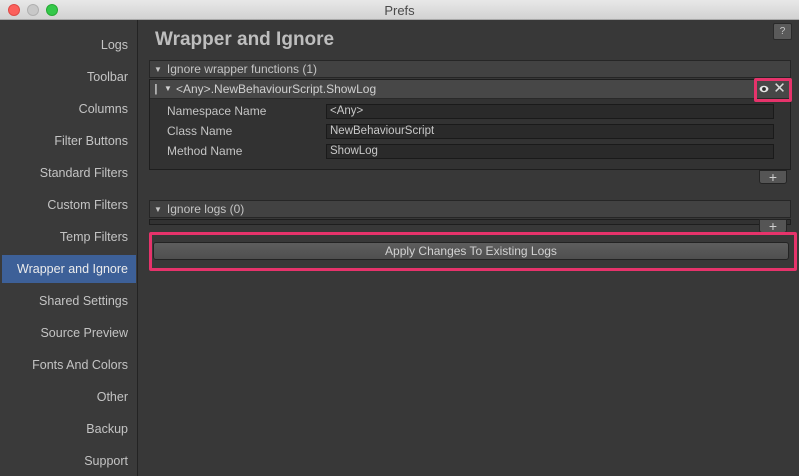 The width and height of the screenshot is (799, 476). I want to click on add-wrapper-button: +, so click(773, 177).